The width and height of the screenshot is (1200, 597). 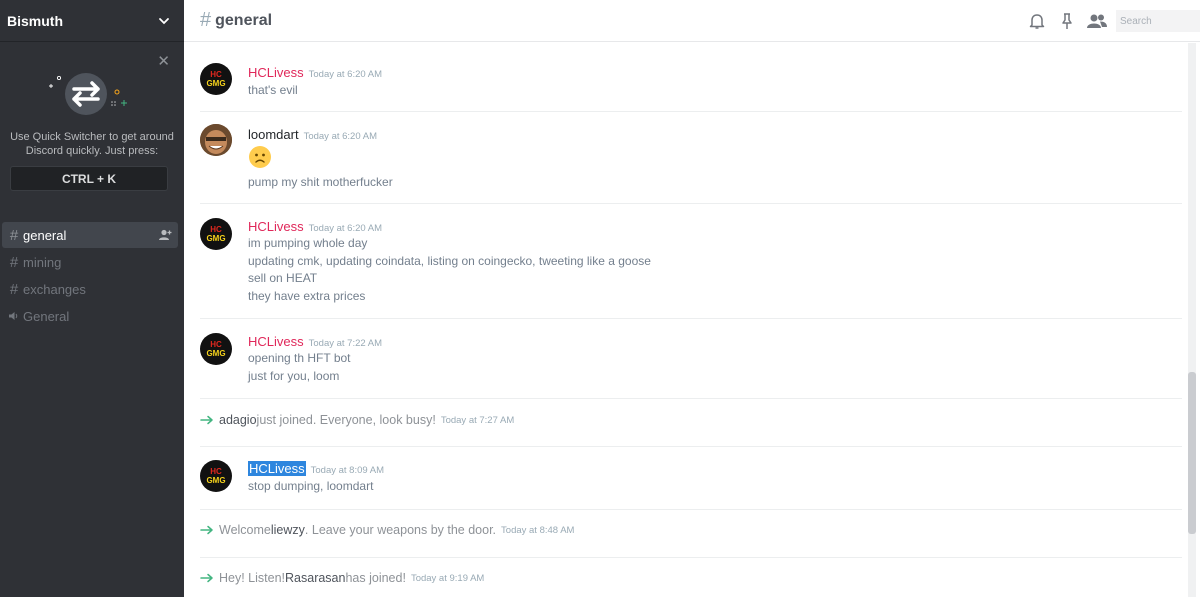 I want to click on quick-switcher-icon, so click(x=88, y=94).